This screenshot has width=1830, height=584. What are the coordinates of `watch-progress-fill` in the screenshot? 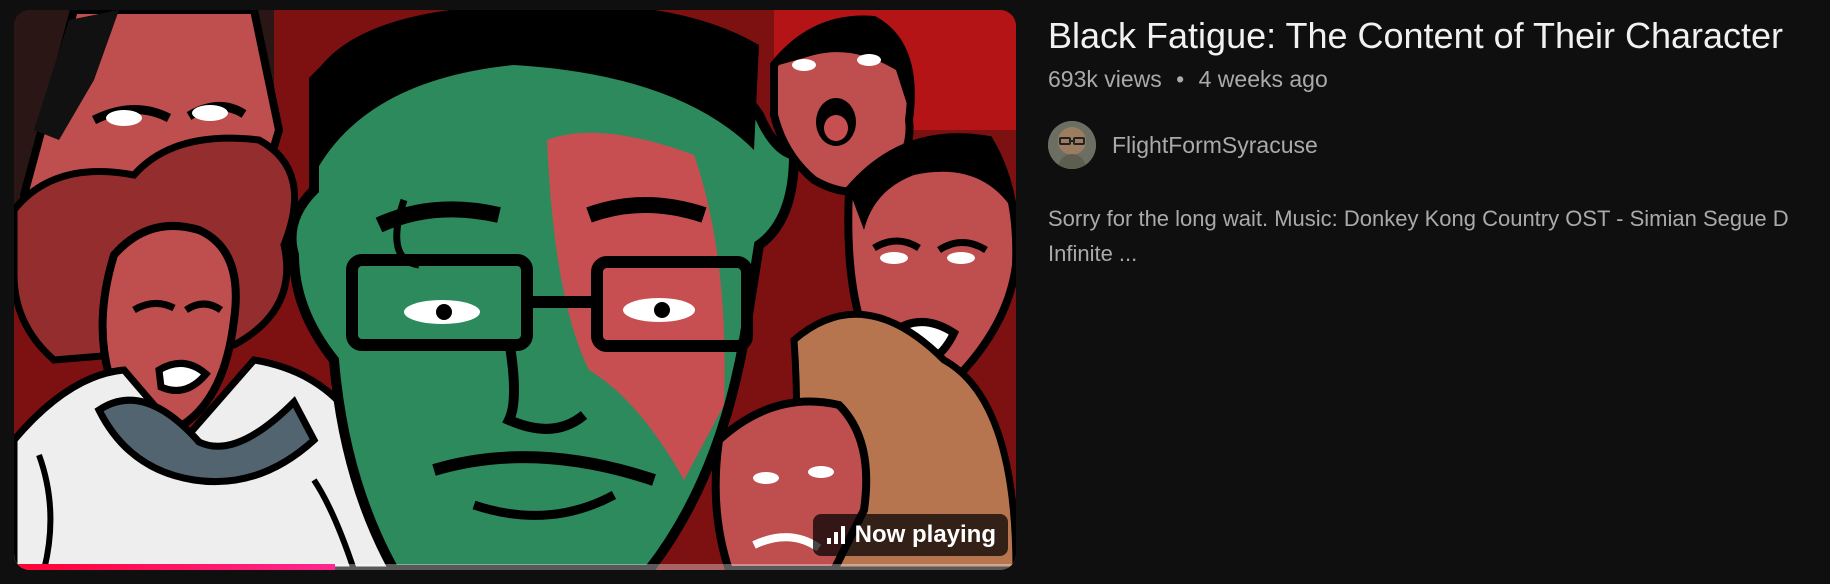 It's located at (174, 567).